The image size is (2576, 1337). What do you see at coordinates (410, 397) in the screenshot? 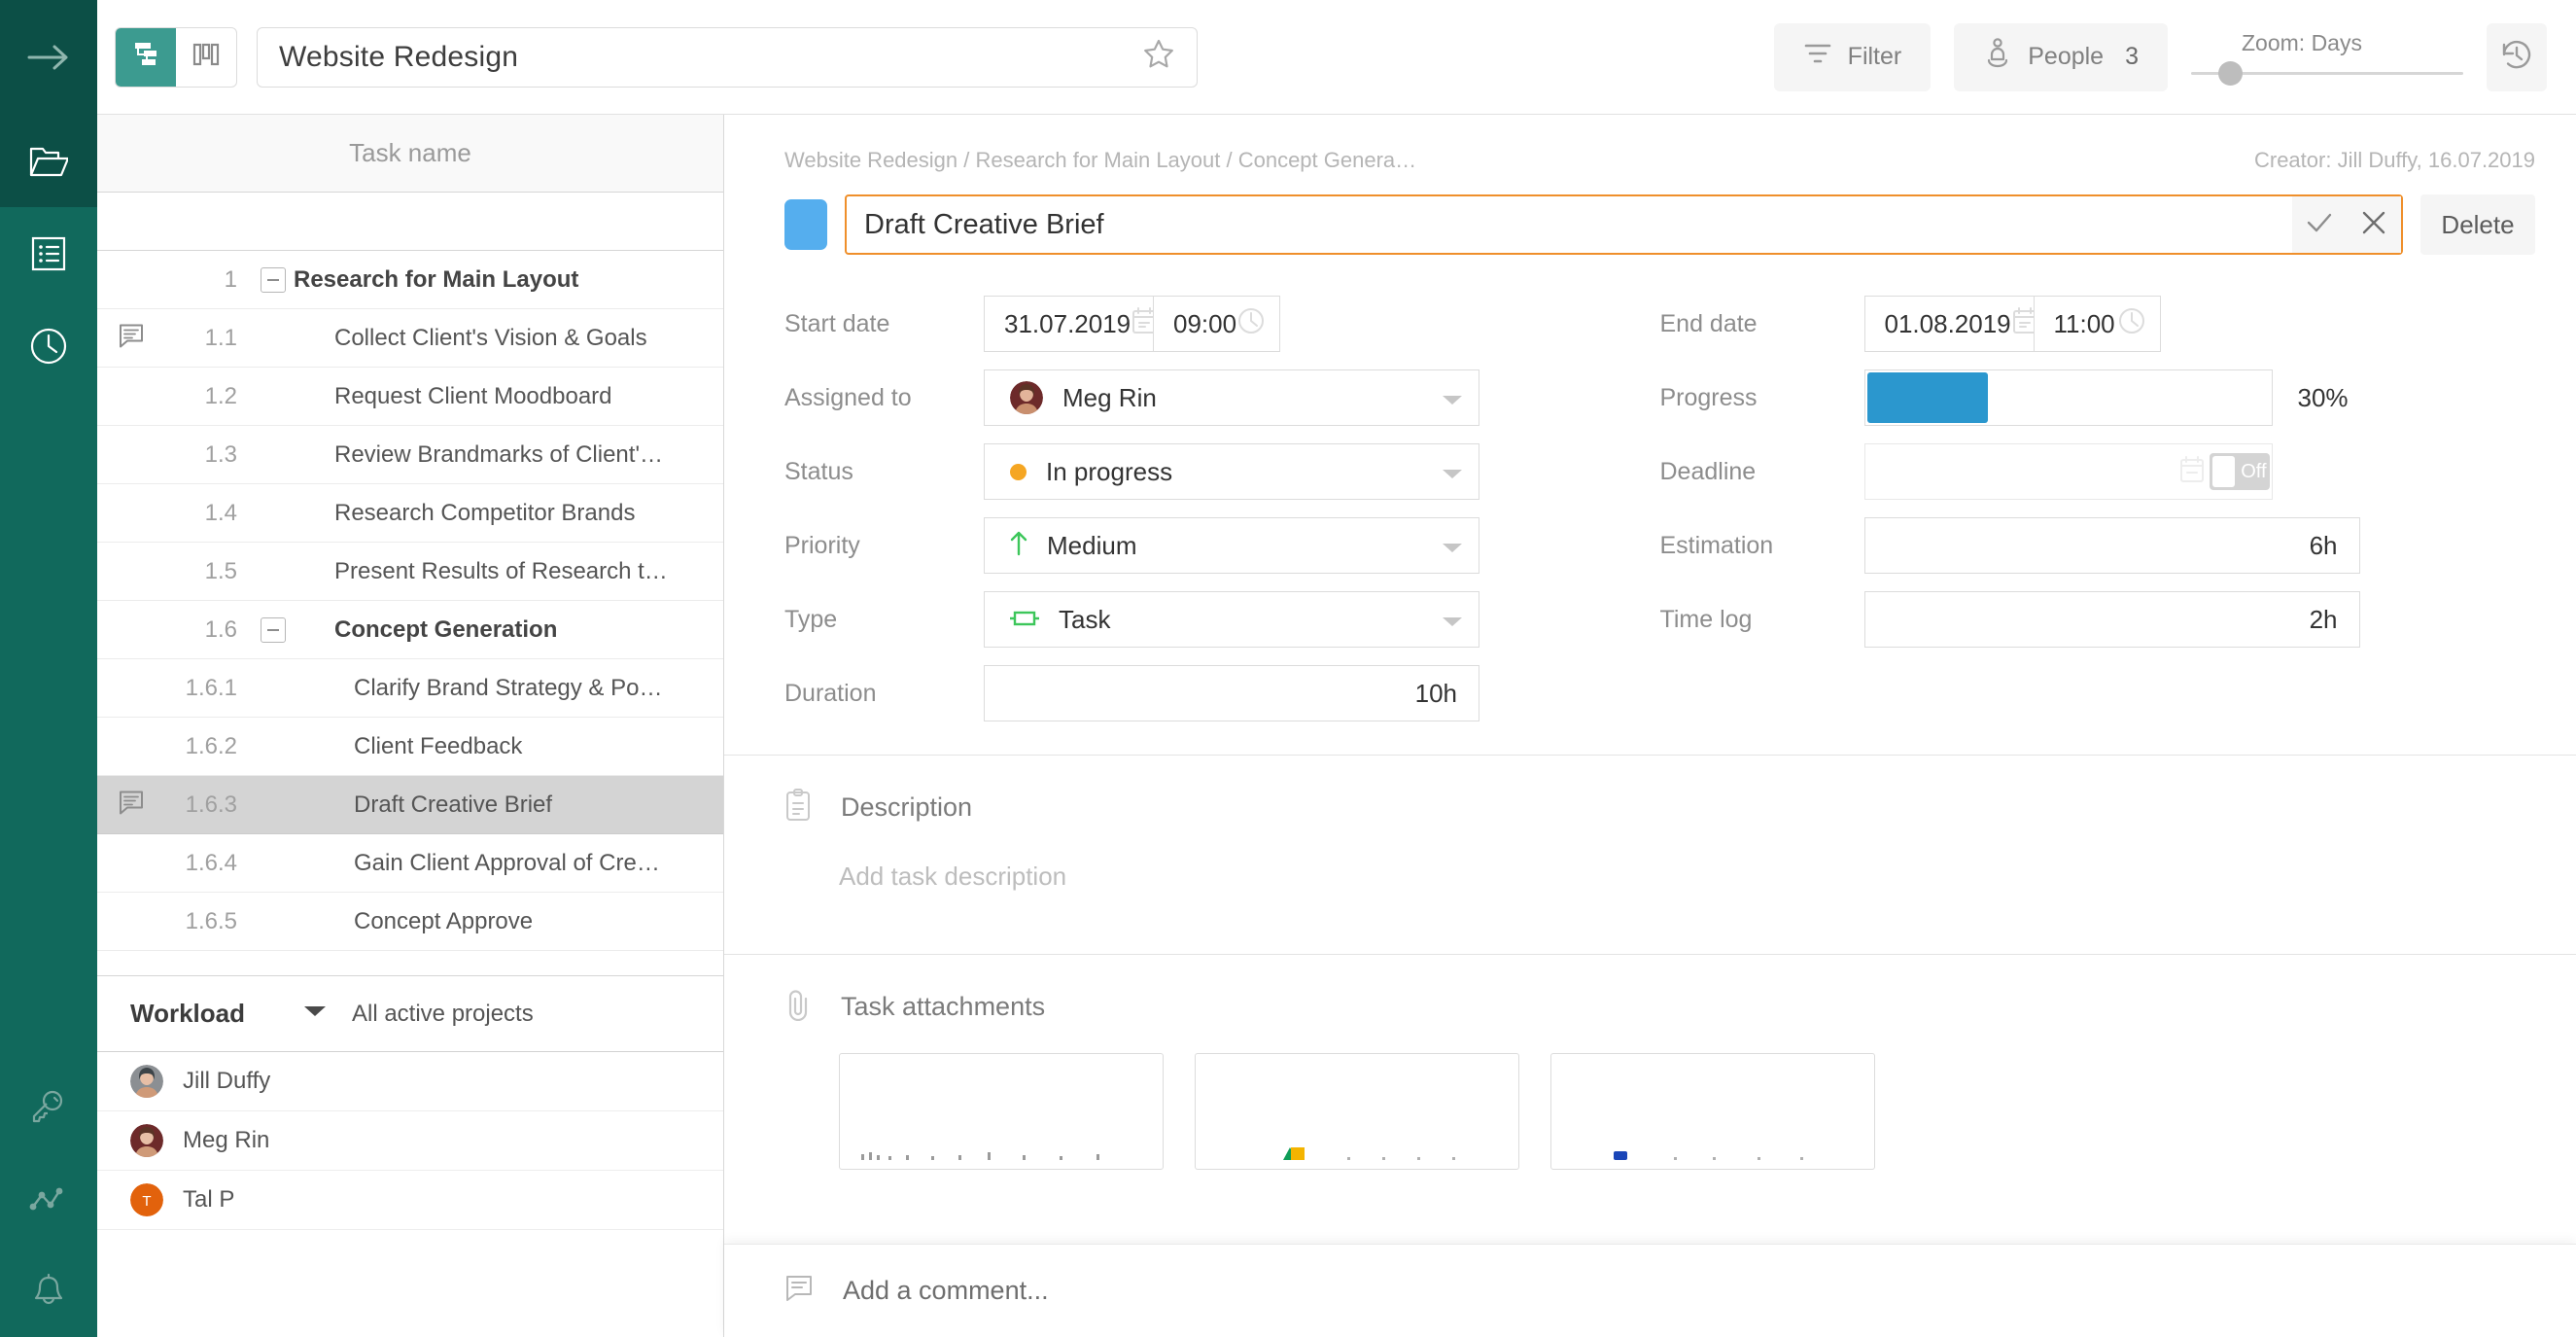
I see `task-row: 1.2 Request Client Moodboard` at bounding box center [410, 397].